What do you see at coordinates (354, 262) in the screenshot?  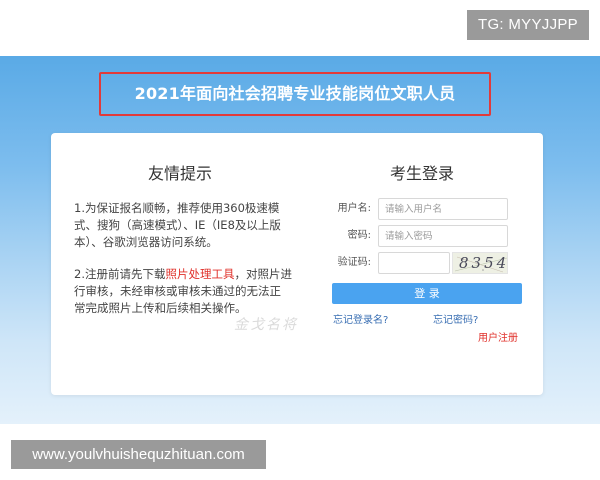 I see `captcha-label: 验证码:` at bounding box center [354, 262].